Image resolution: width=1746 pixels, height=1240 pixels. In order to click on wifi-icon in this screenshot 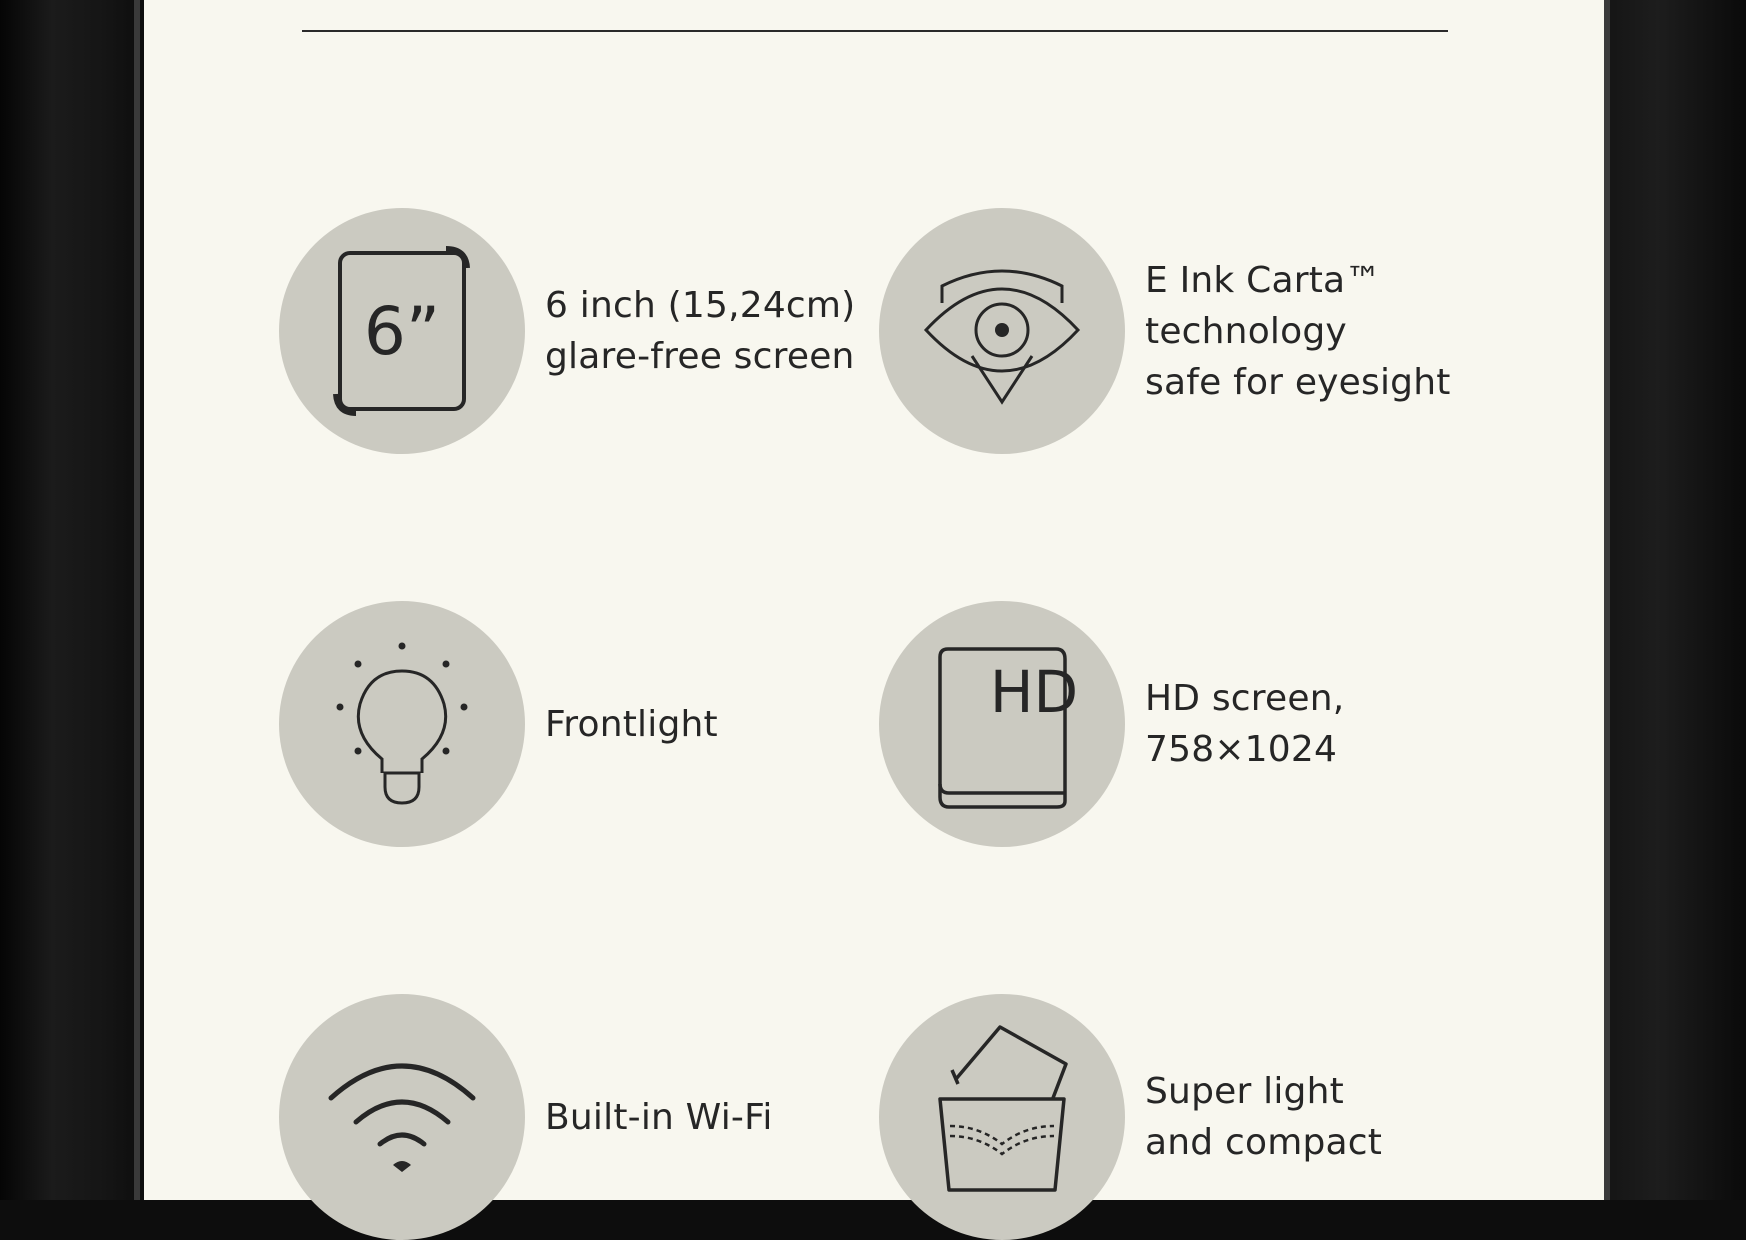, I will do `click(402, 1117)`.